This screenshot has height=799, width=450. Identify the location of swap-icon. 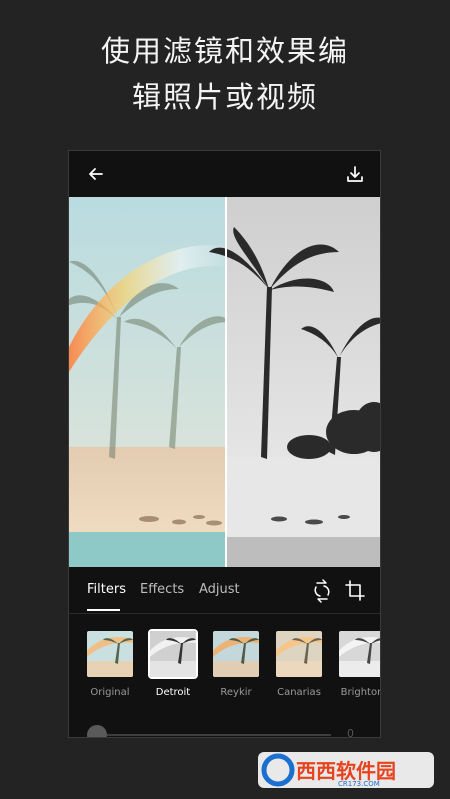
(322, 591).